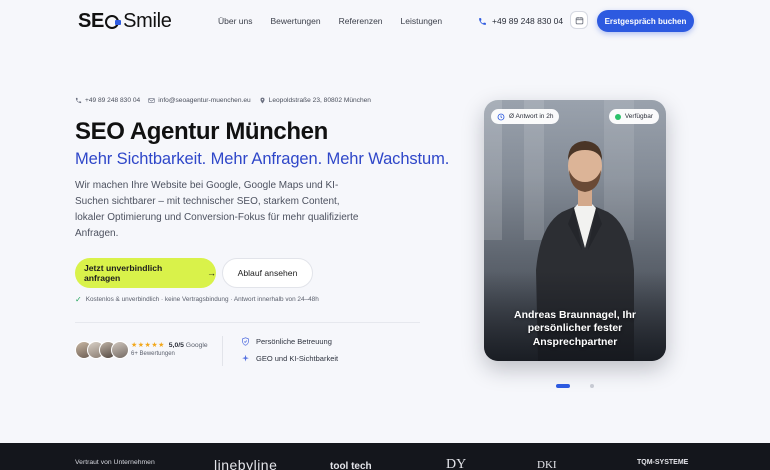 The image size is (770, 470). I want to click on inquiry-button-label: Jetzt unverbindlich anfragen, so click(123, 273).